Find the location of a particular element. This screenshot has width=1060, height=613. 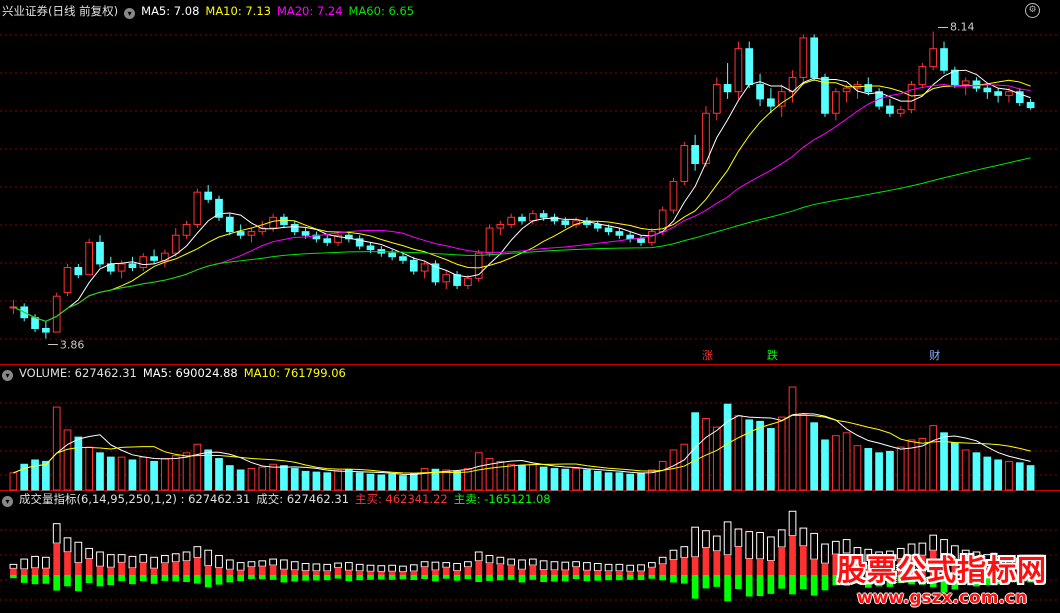

volume-ma10-label: MA10: 761799.06 is located at coordinates (294, 373).